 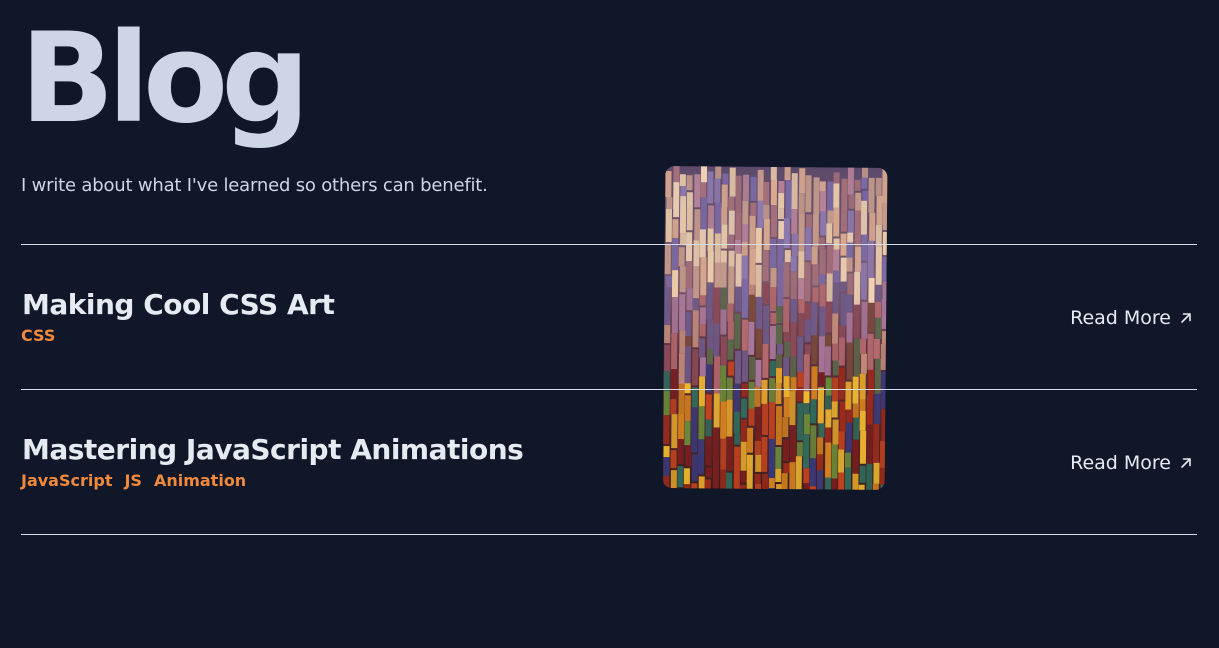 I want to click on tag-javascript: JavaScript, so click(x=66, y=481).